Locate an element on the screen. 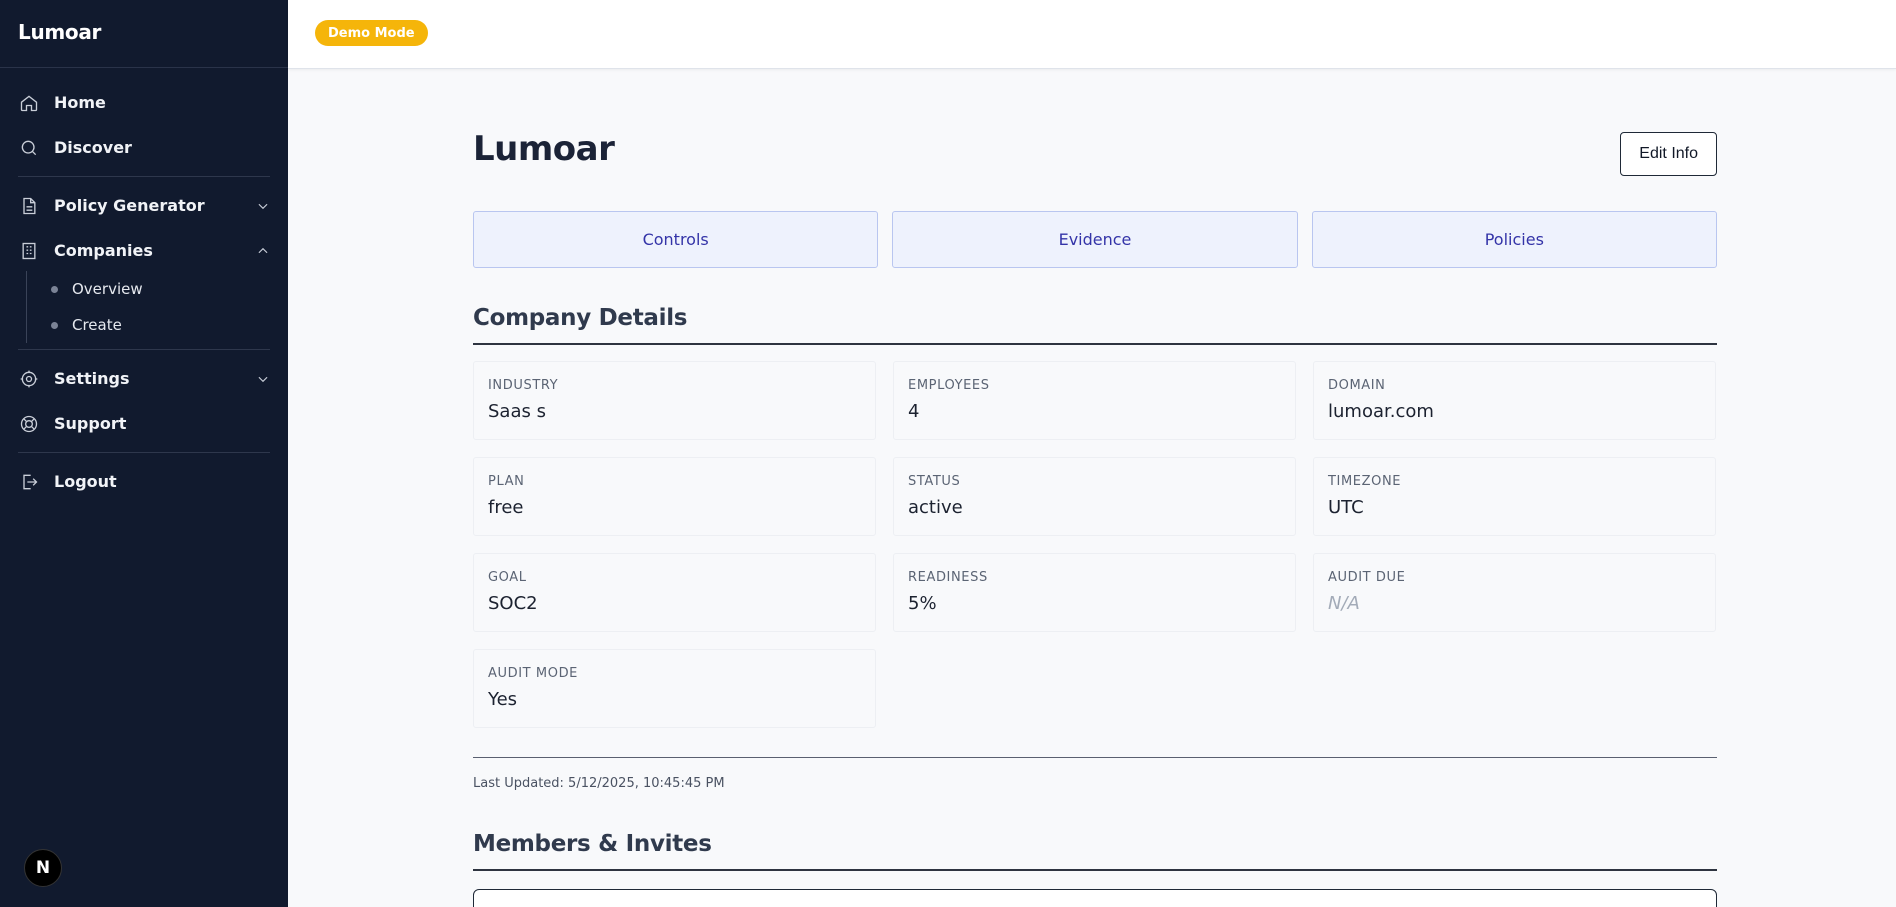 The image size is (1896, 907). topbar: Demo Mode is located at coordinates (1092, 34).